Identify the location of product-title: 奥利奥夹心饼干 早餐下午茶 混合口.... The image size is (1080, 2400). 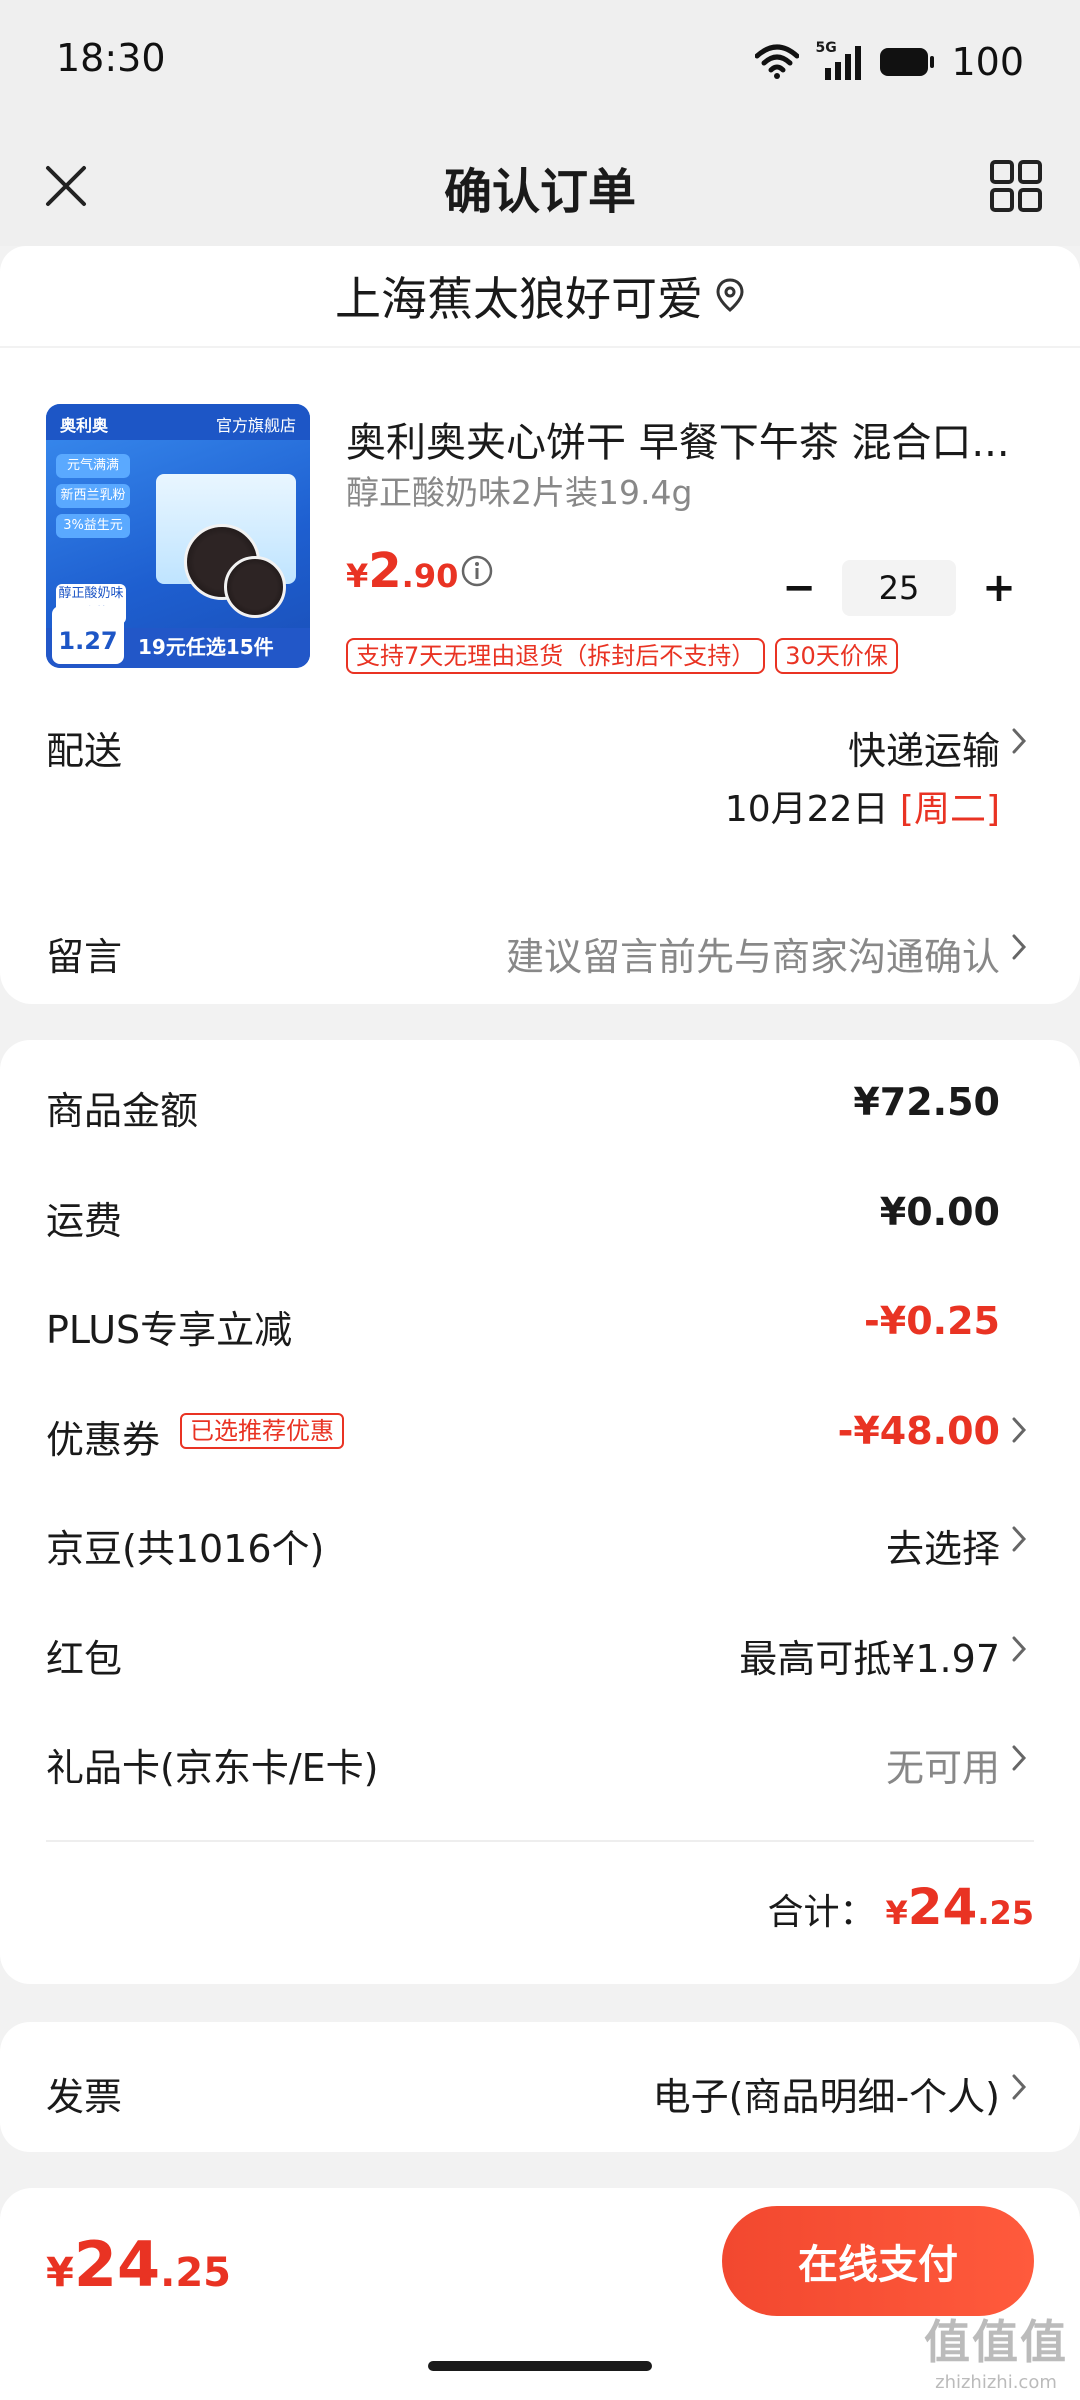
(691, 439).